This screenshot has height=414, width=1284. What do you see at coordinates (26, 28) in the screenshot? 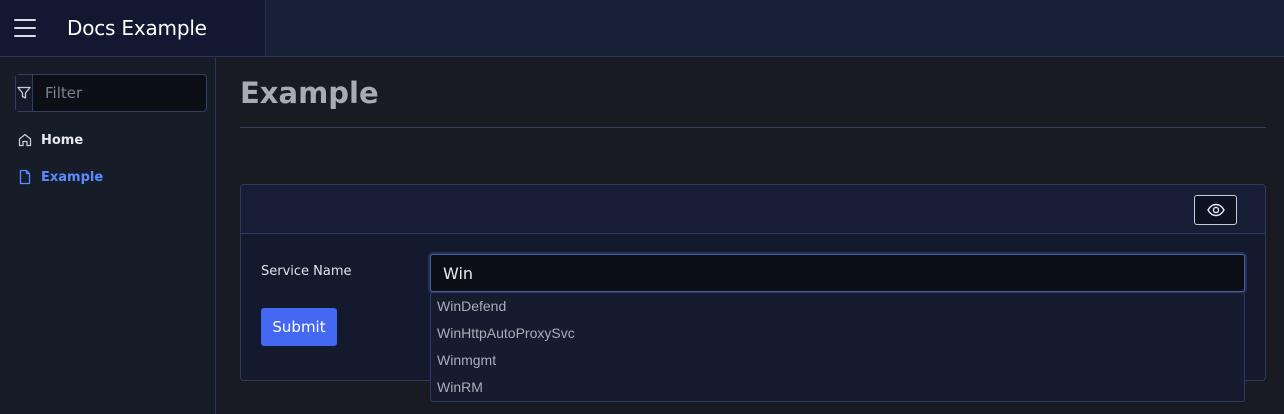
I see `hamburger-menu-icon` at bounding box center [26, 28].